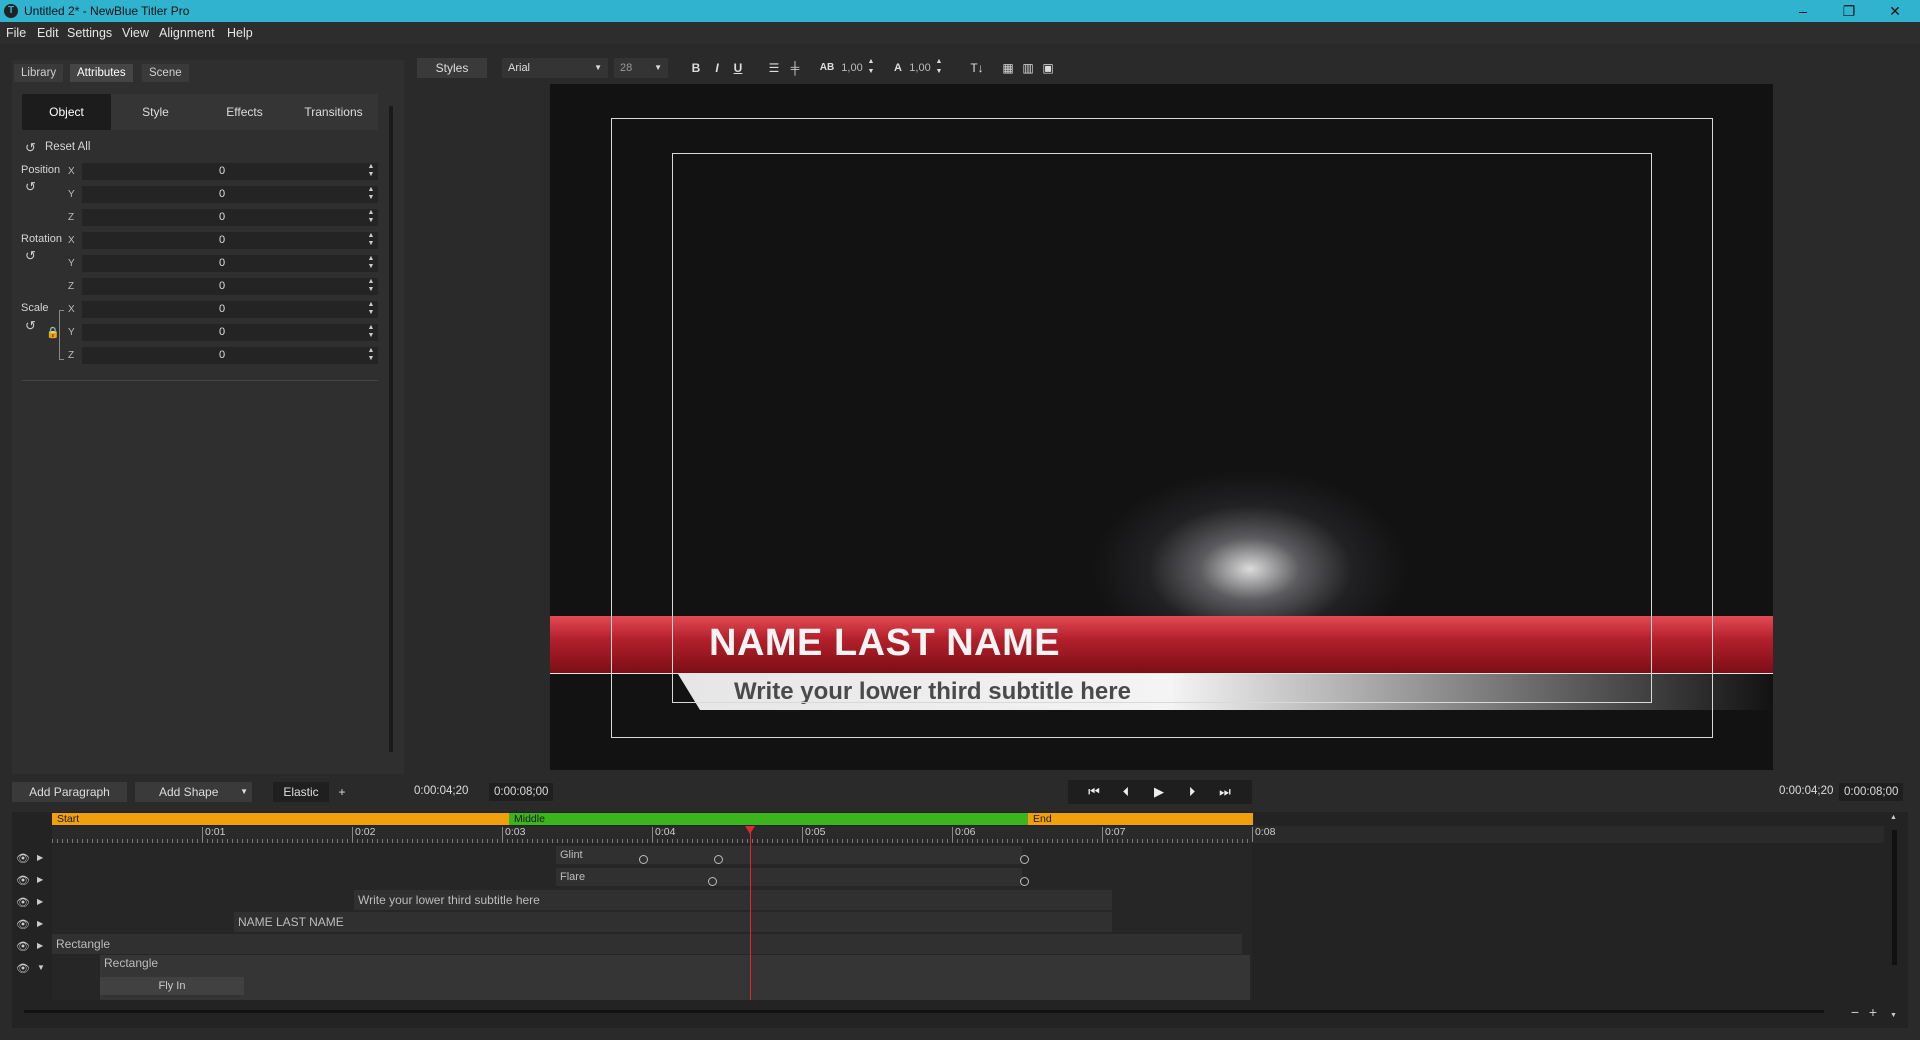 The height and width of the screenshot is (1040, 1920). Describe the element at coordinates (1895, 11) in the screenshot. I see `close-button: ✕` at that location.